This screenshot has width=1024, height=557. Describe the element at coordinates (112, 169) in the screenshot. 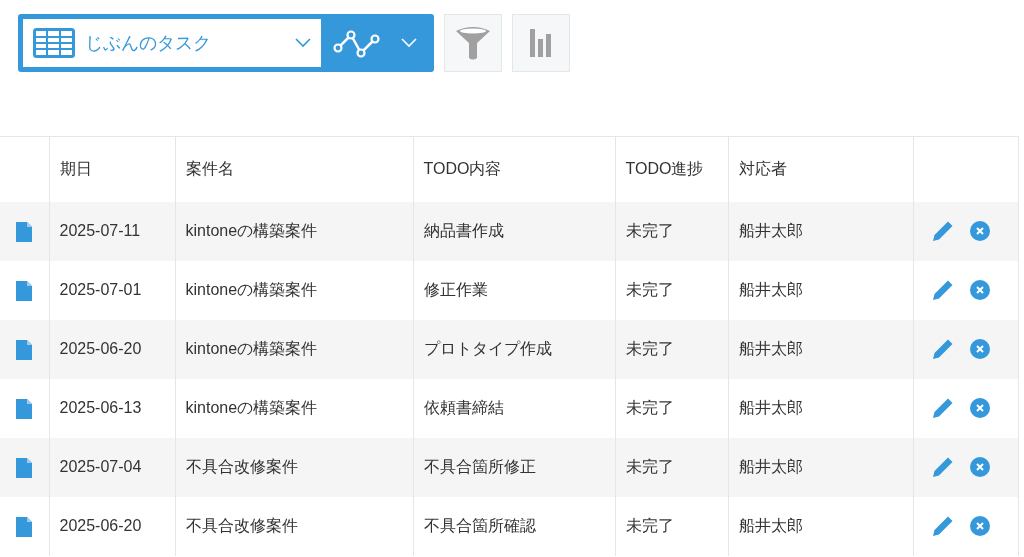

I see `column-header: 期日` at that location.